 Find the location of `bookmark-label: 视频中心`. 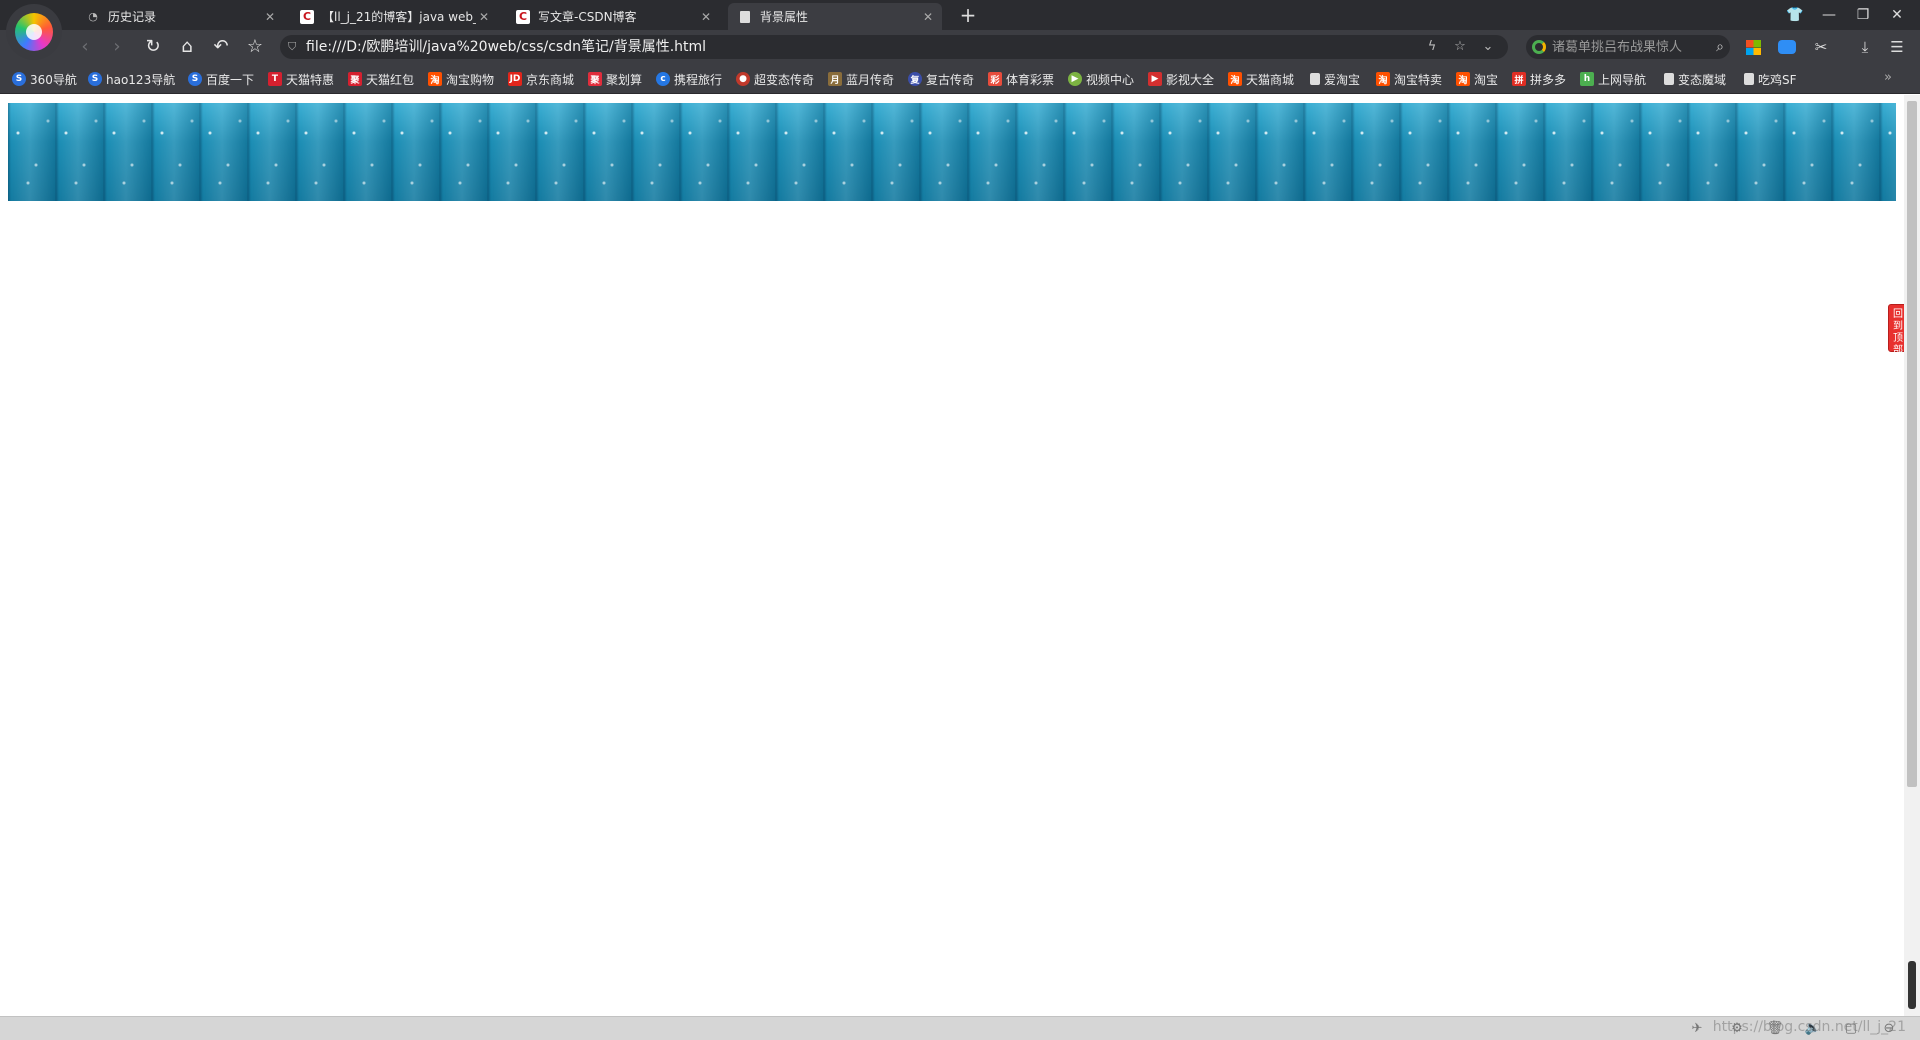

bookmark-label: 视频中心 is located at coordinates (1110, 79).